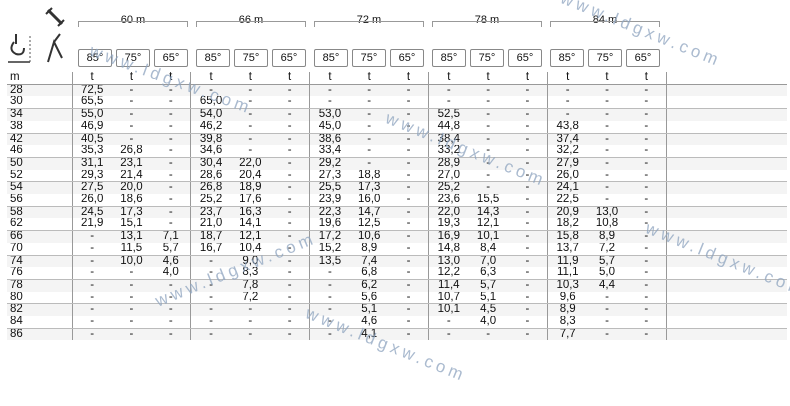  What do you see at coordinates (131, 249) in the screenshot?
I see `capacity-cell: 11,5` at bounding box center [131, 249].